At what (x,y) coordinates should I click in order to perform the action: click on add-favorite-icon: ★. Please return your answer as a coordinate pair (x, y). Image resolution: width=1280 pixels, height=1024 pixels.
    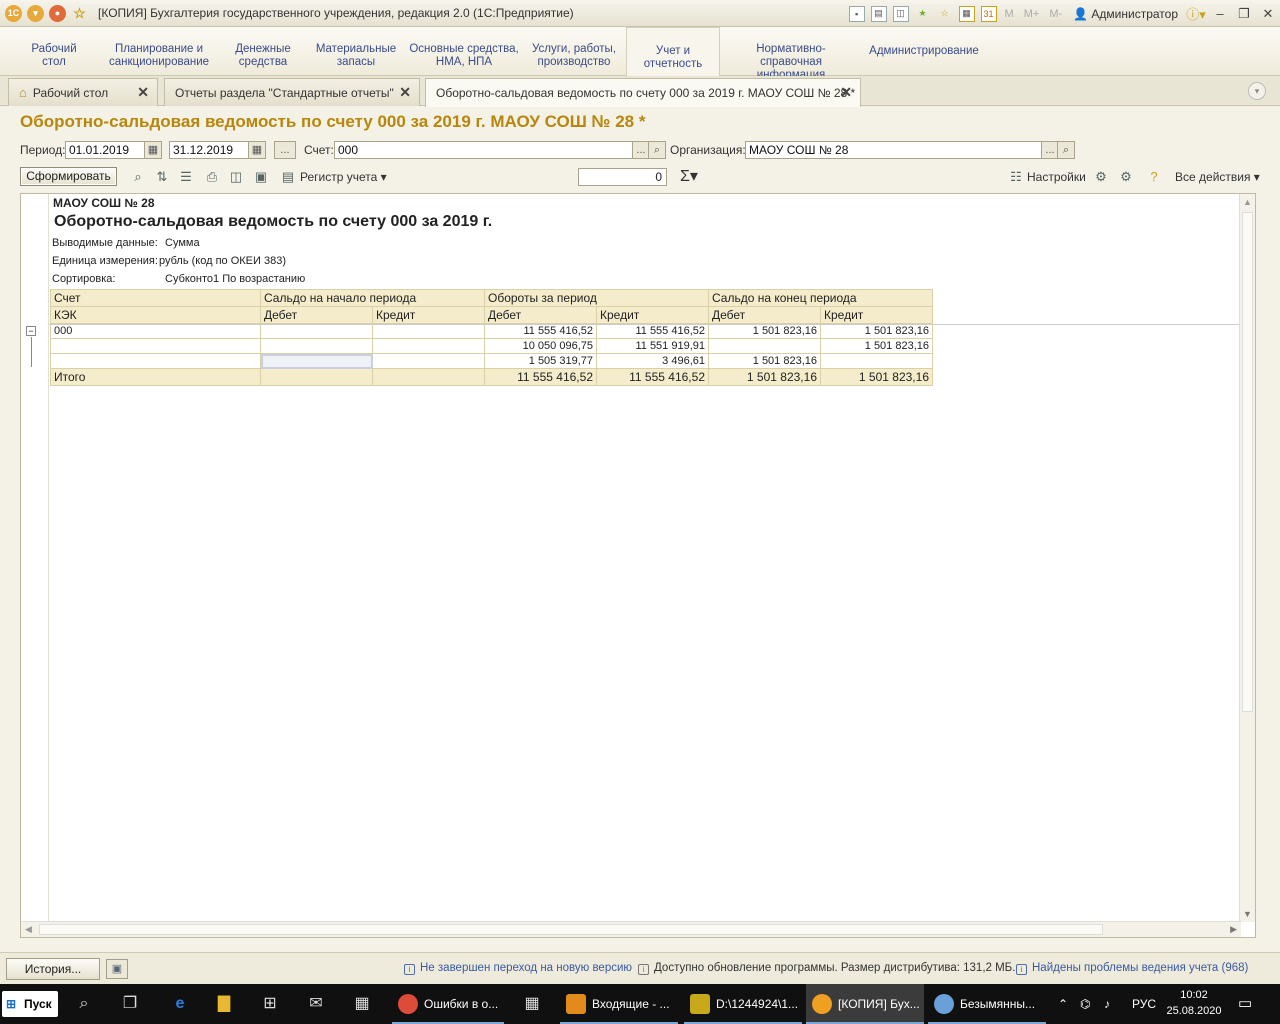
    Looking at the image, I should click on (923, 14).